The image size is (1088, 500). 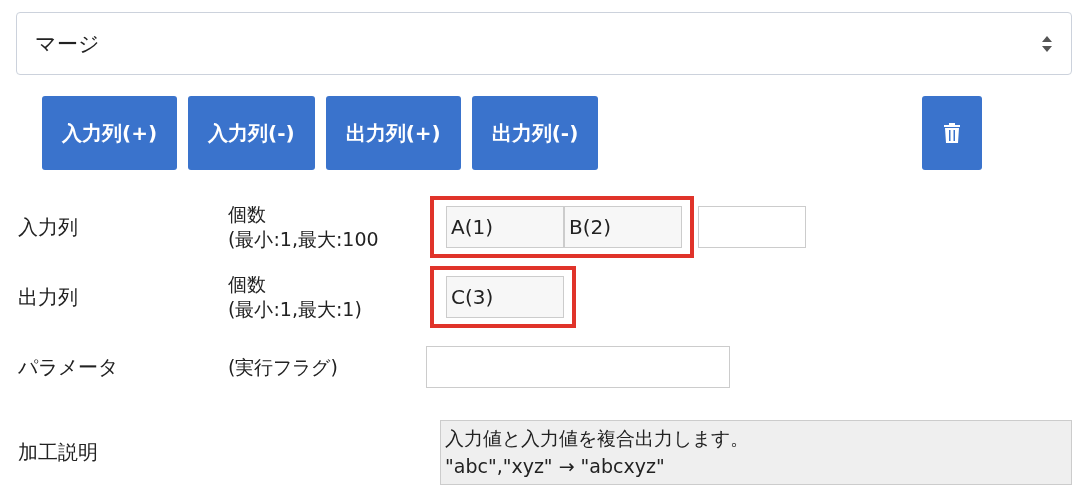 I want to click on input-field: C(3), so click(x=505, y=297).